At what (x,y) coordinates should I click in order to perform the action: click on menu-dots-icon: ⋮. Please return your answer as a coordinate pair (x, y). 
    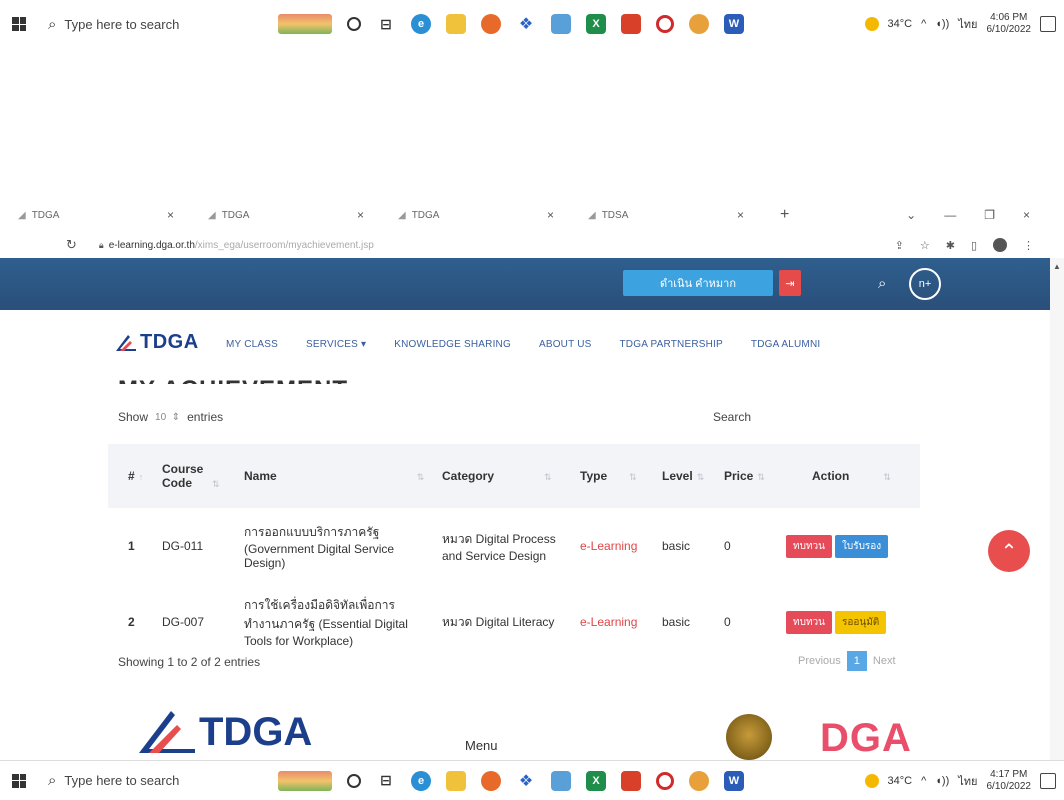
    Looking at the image, I should click on (1028, 245).